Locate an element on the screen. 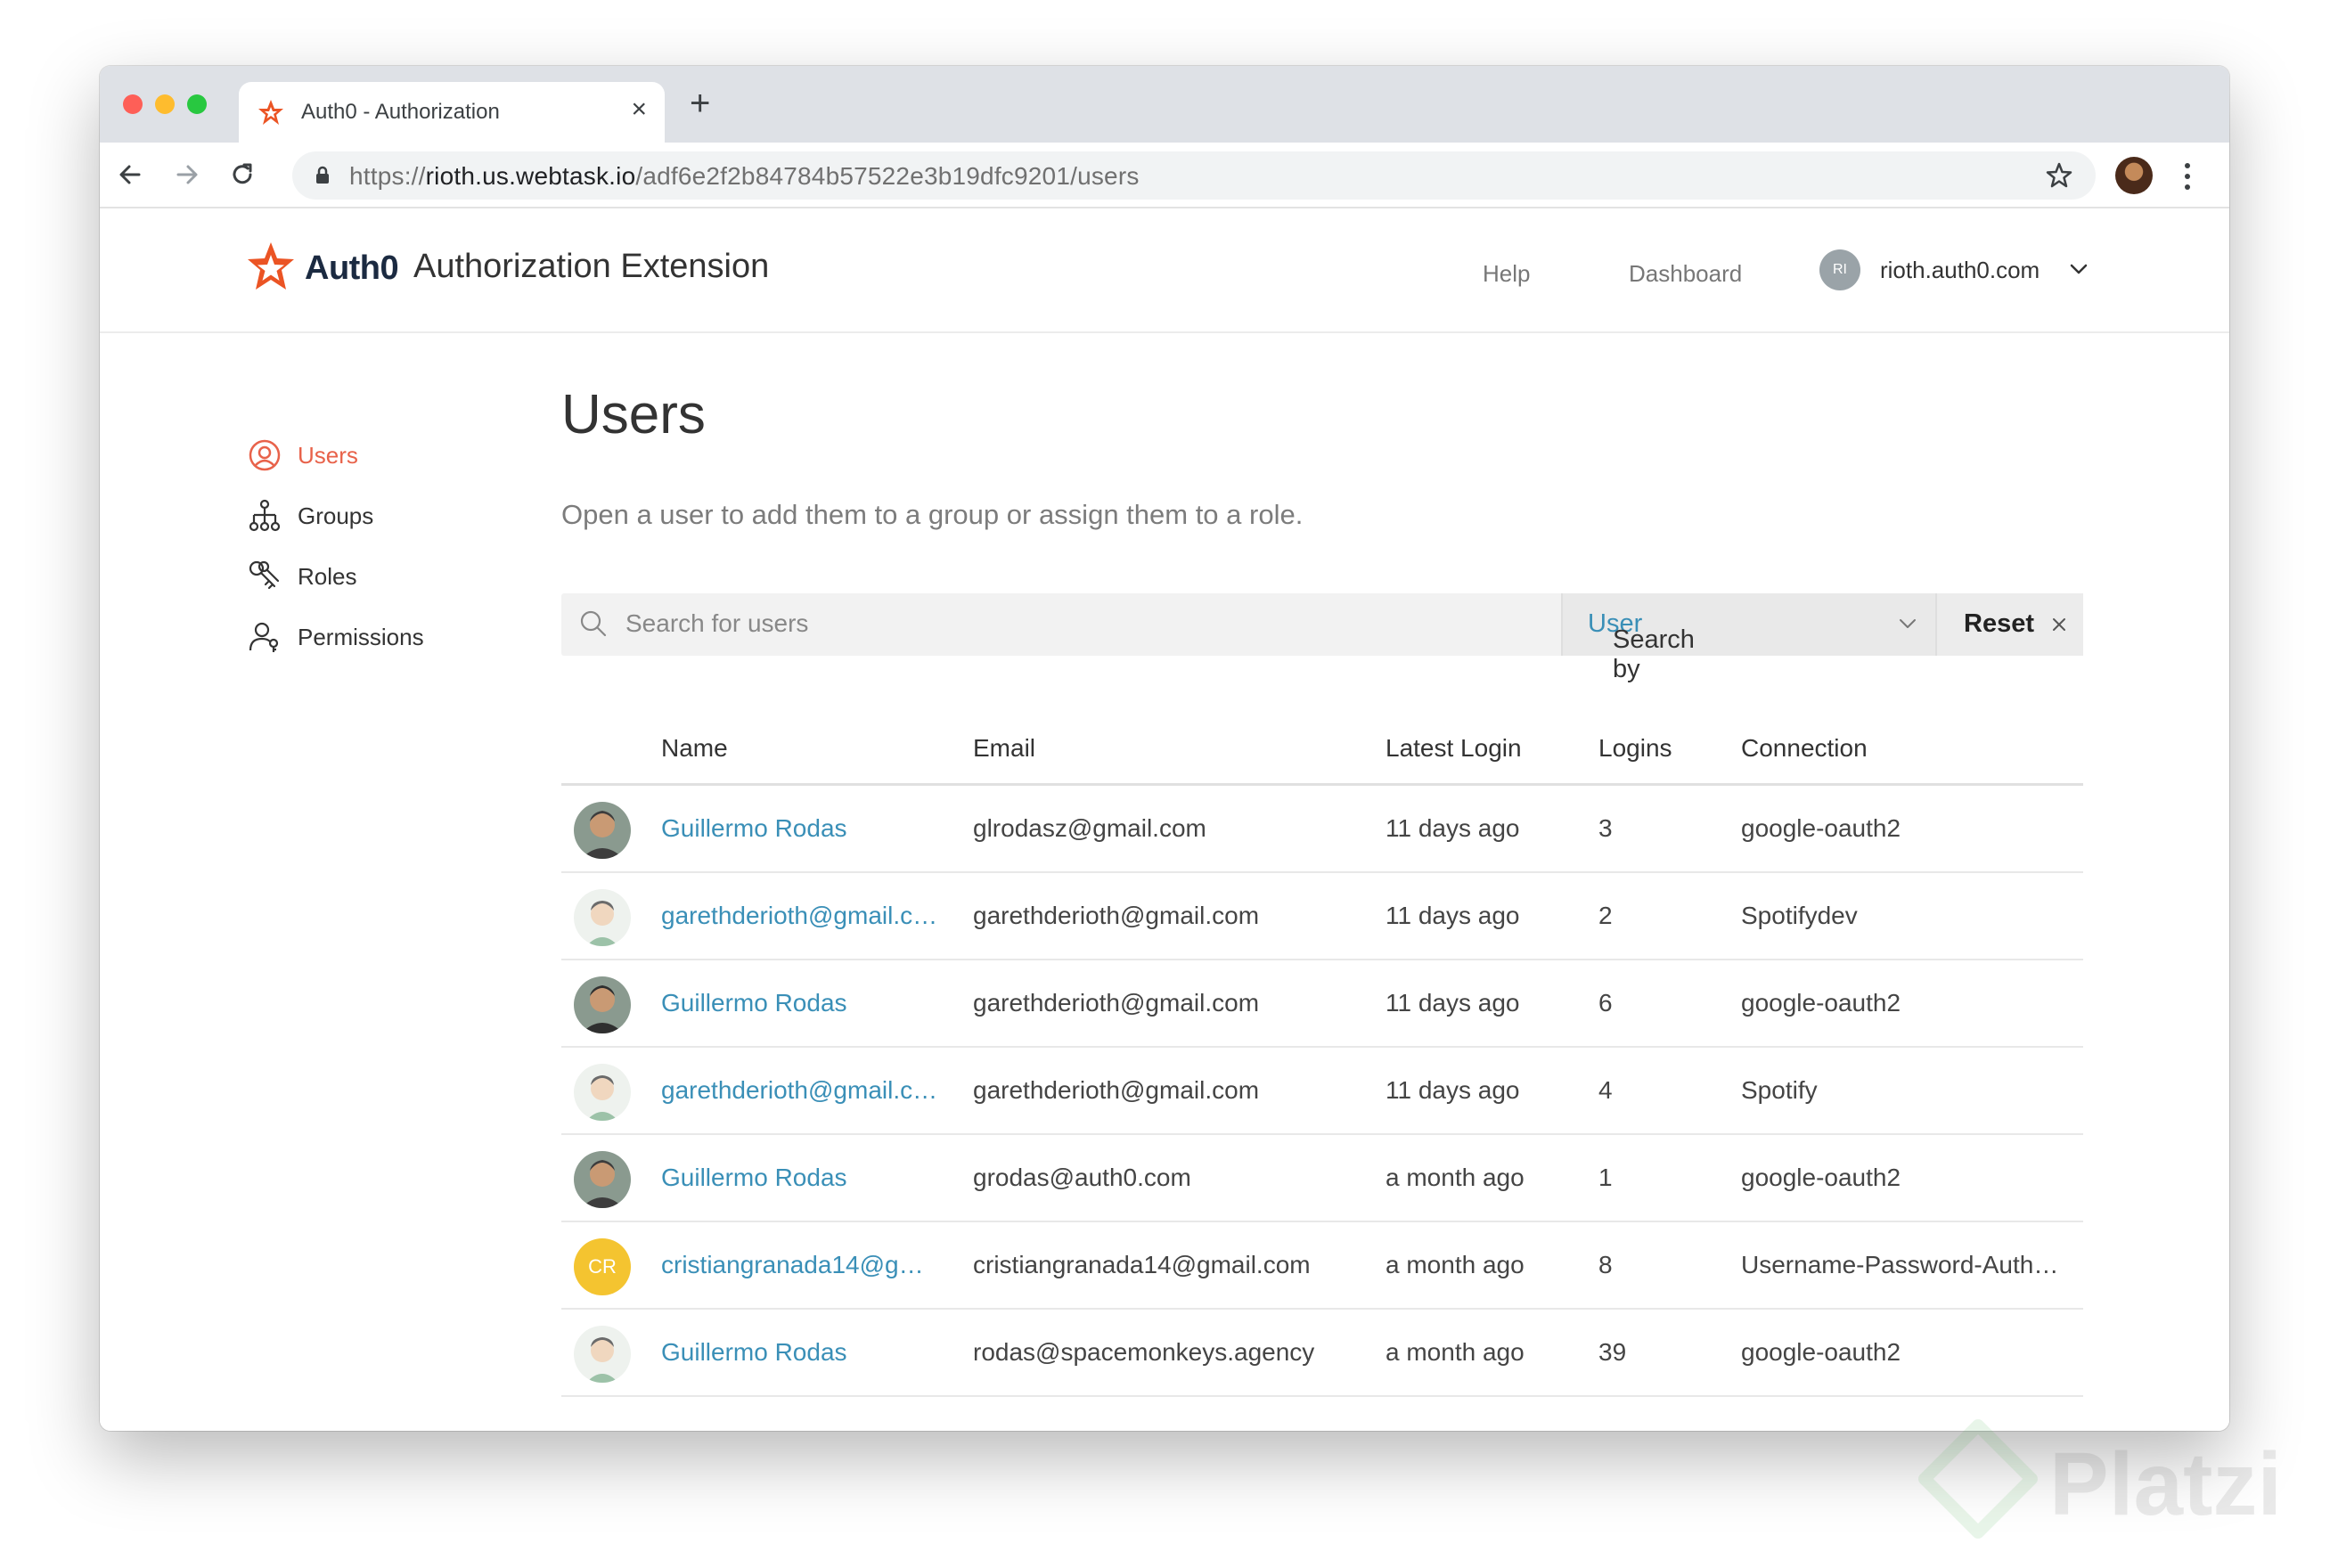  bookmark-star-icon is located at coordinates (2059, 175).